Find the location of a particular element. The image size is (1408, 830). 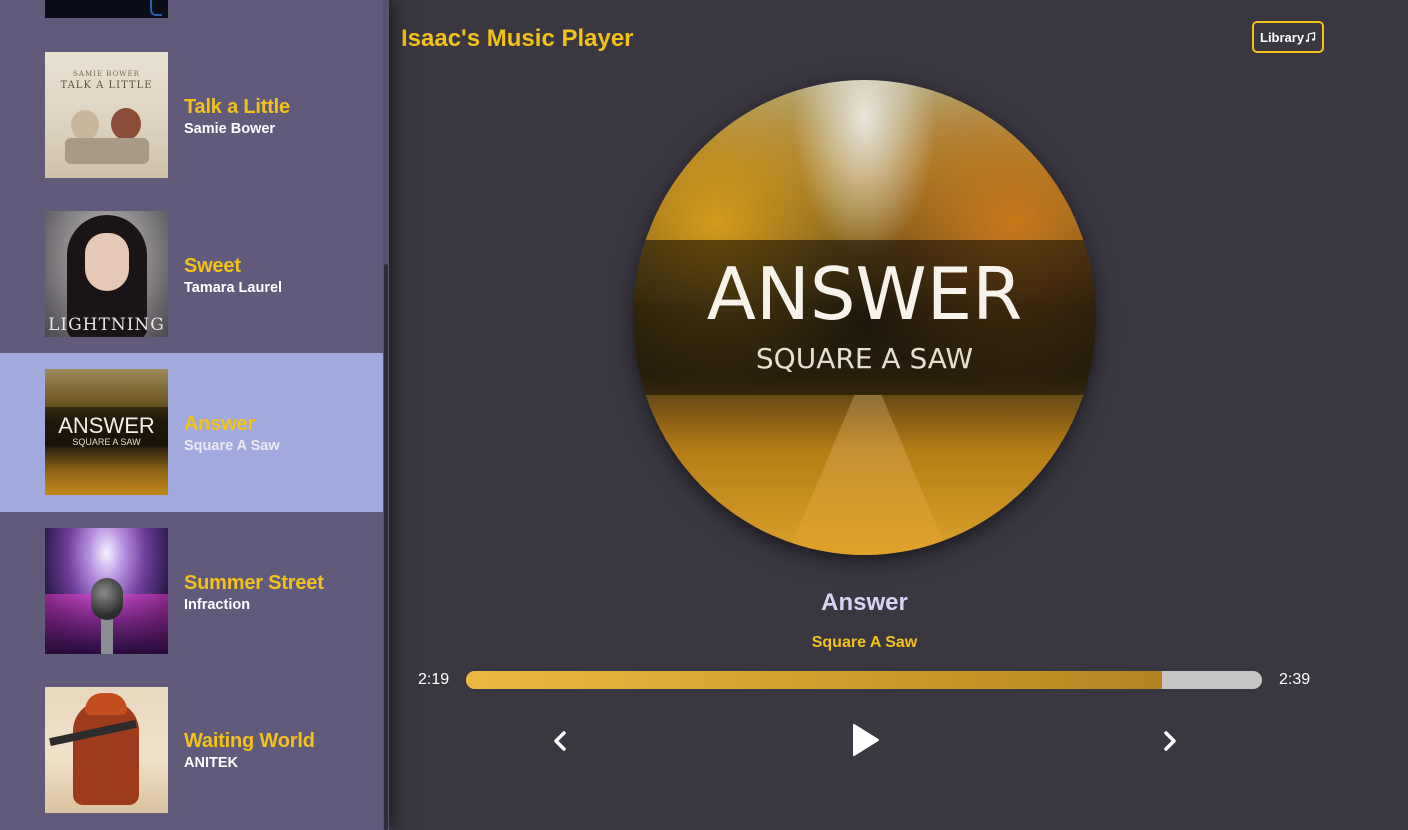

library-button-label: Library is located at coordinates (1282, 37).